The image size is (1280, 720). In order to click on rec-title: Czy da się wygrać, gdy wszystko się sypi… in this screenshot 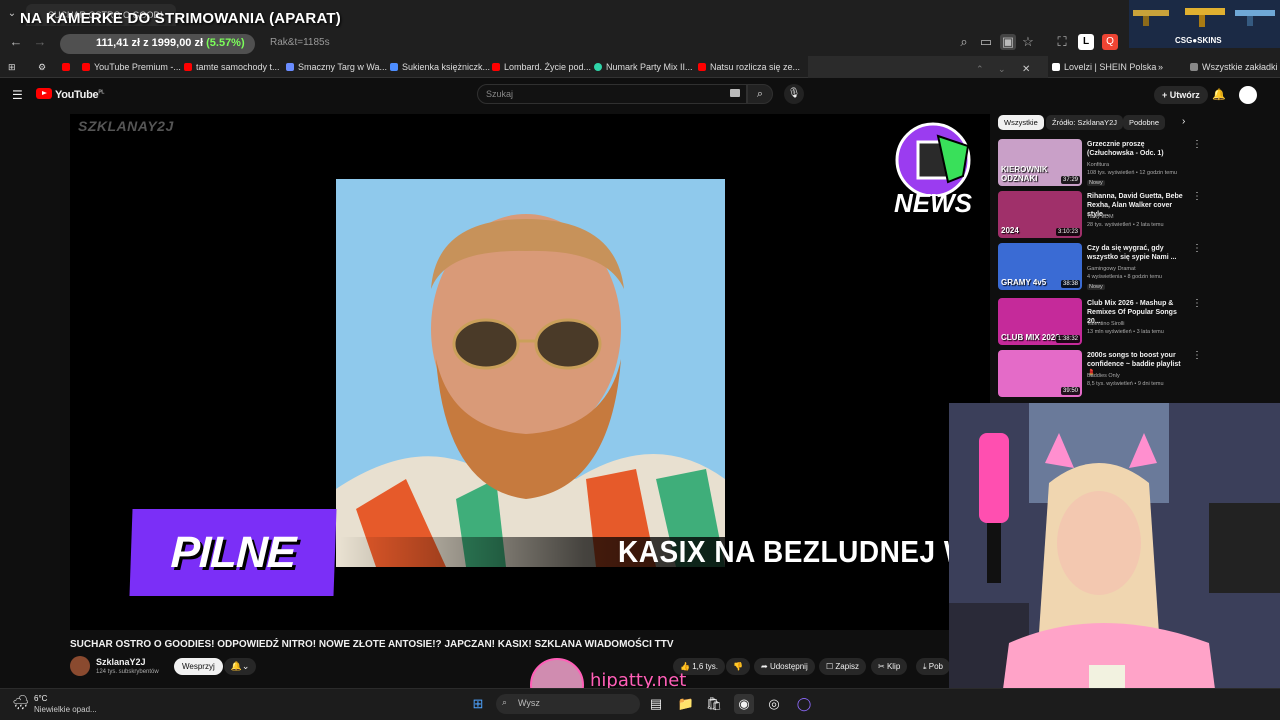, I will do `click(1138, 253)`.